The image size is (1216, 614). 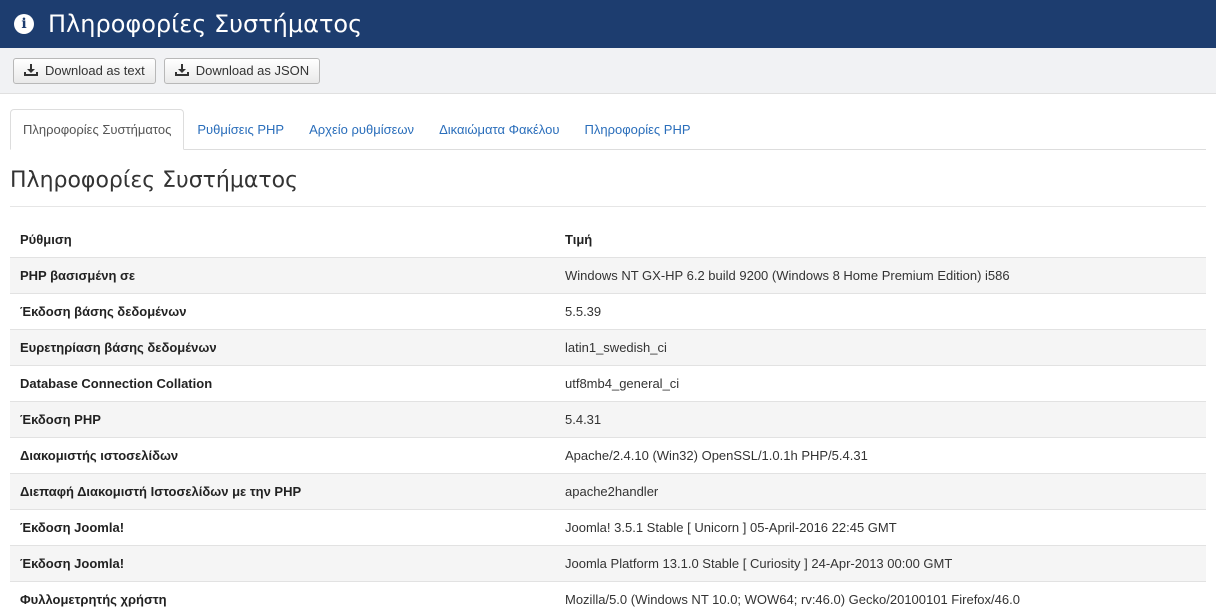 I want to click on title-bar: i Πληροφορίες Συστήματος, so click(x=608, y=24).